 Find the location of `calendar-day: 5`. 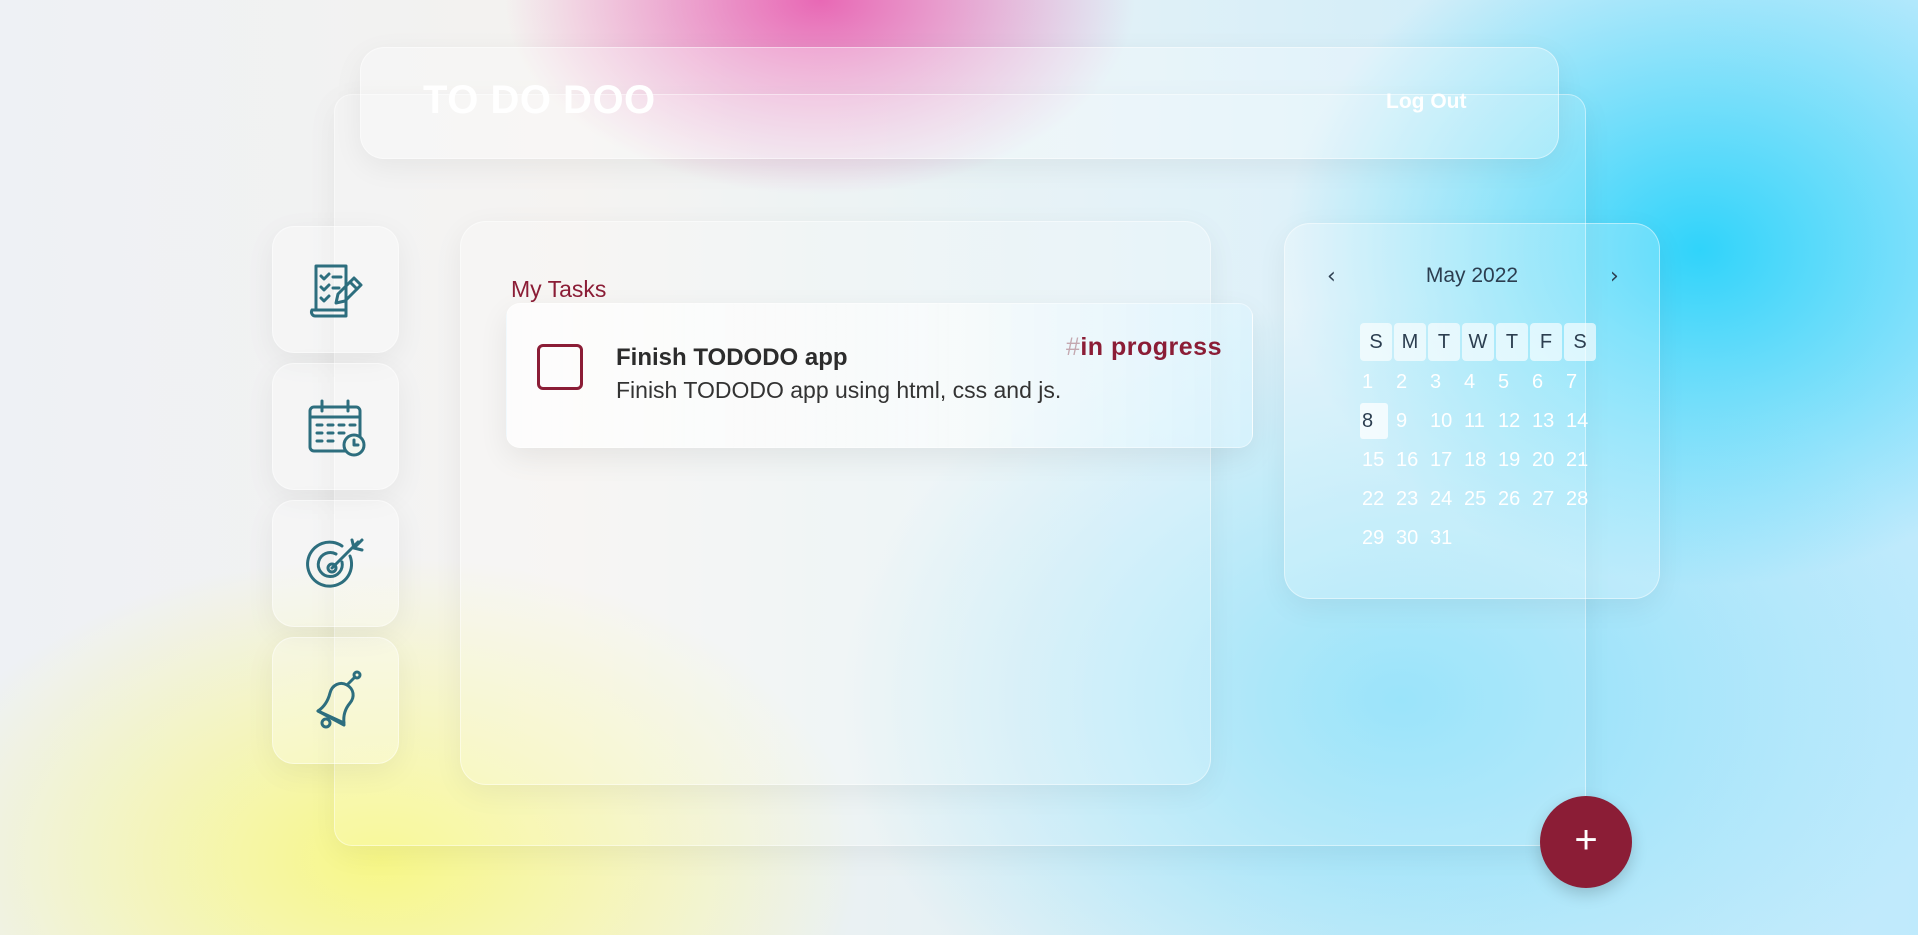

calendar-day: 5 is located at coordinates (1512, 382).